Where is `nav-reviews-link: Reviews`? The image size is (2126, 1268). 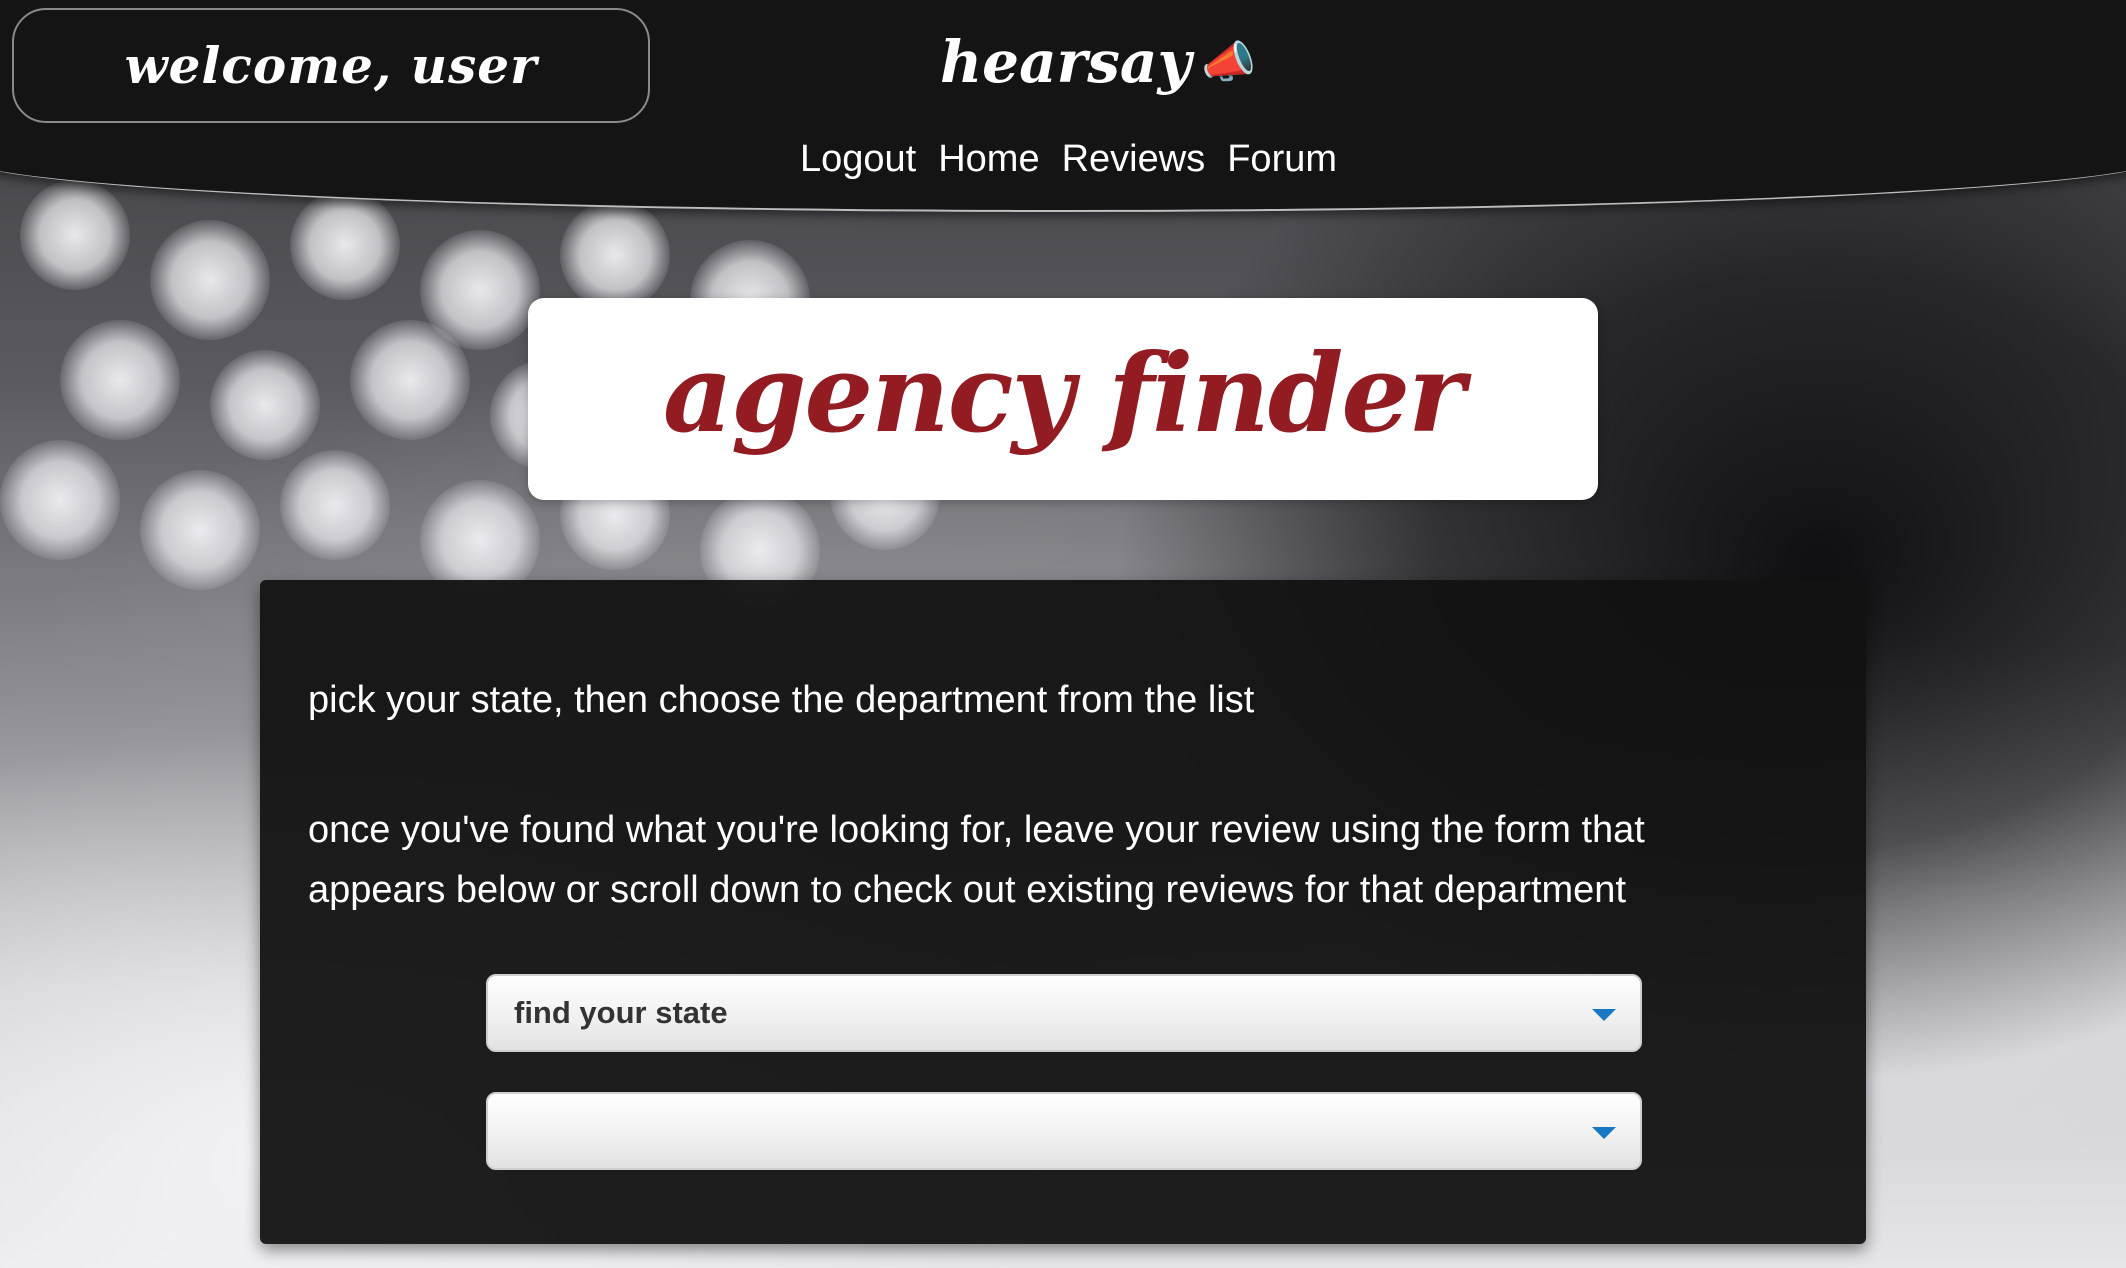 nav-reviews-link: Reviews is located at coordinates (1134, 159).